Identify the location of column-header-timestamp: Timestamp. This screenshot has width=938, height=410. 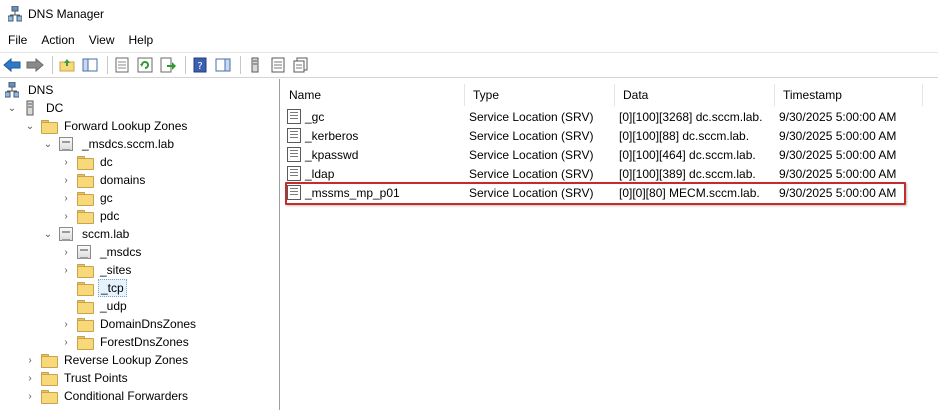
(849, 95).